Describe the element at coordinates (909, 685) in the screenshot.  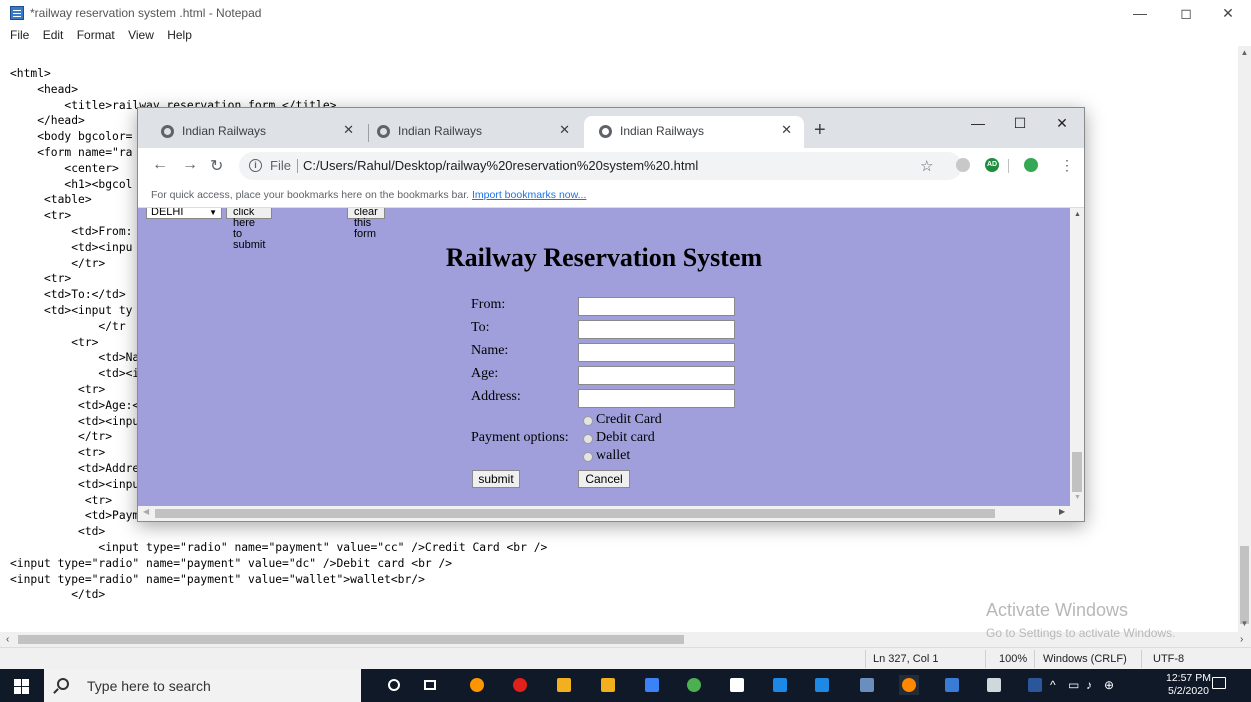
I see `vlc-icon` at that location.